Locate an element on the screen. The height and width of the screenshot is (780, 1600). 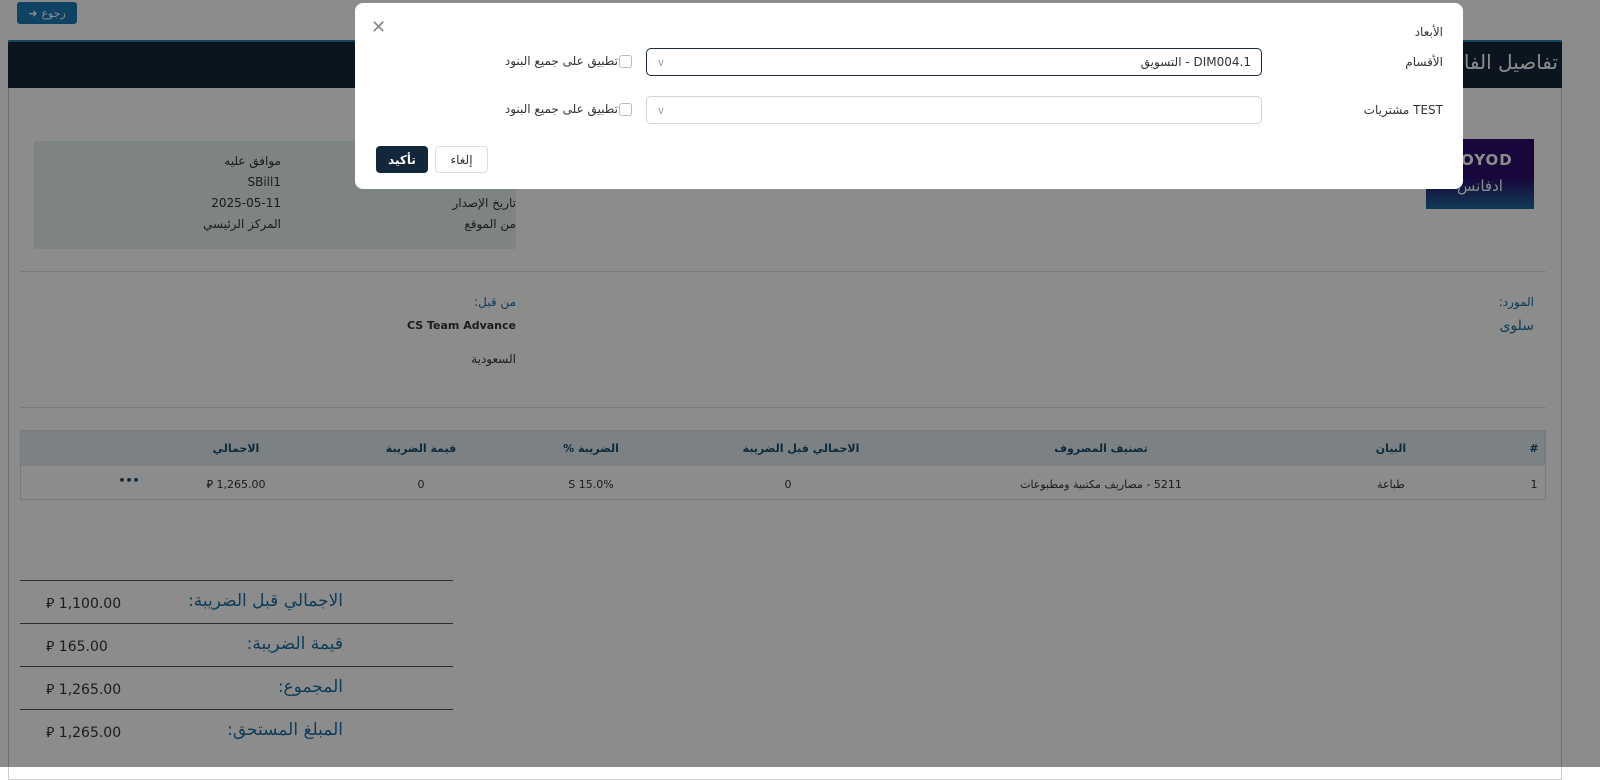
departments-label: الأقسام is located at coordinates (1424, 62).